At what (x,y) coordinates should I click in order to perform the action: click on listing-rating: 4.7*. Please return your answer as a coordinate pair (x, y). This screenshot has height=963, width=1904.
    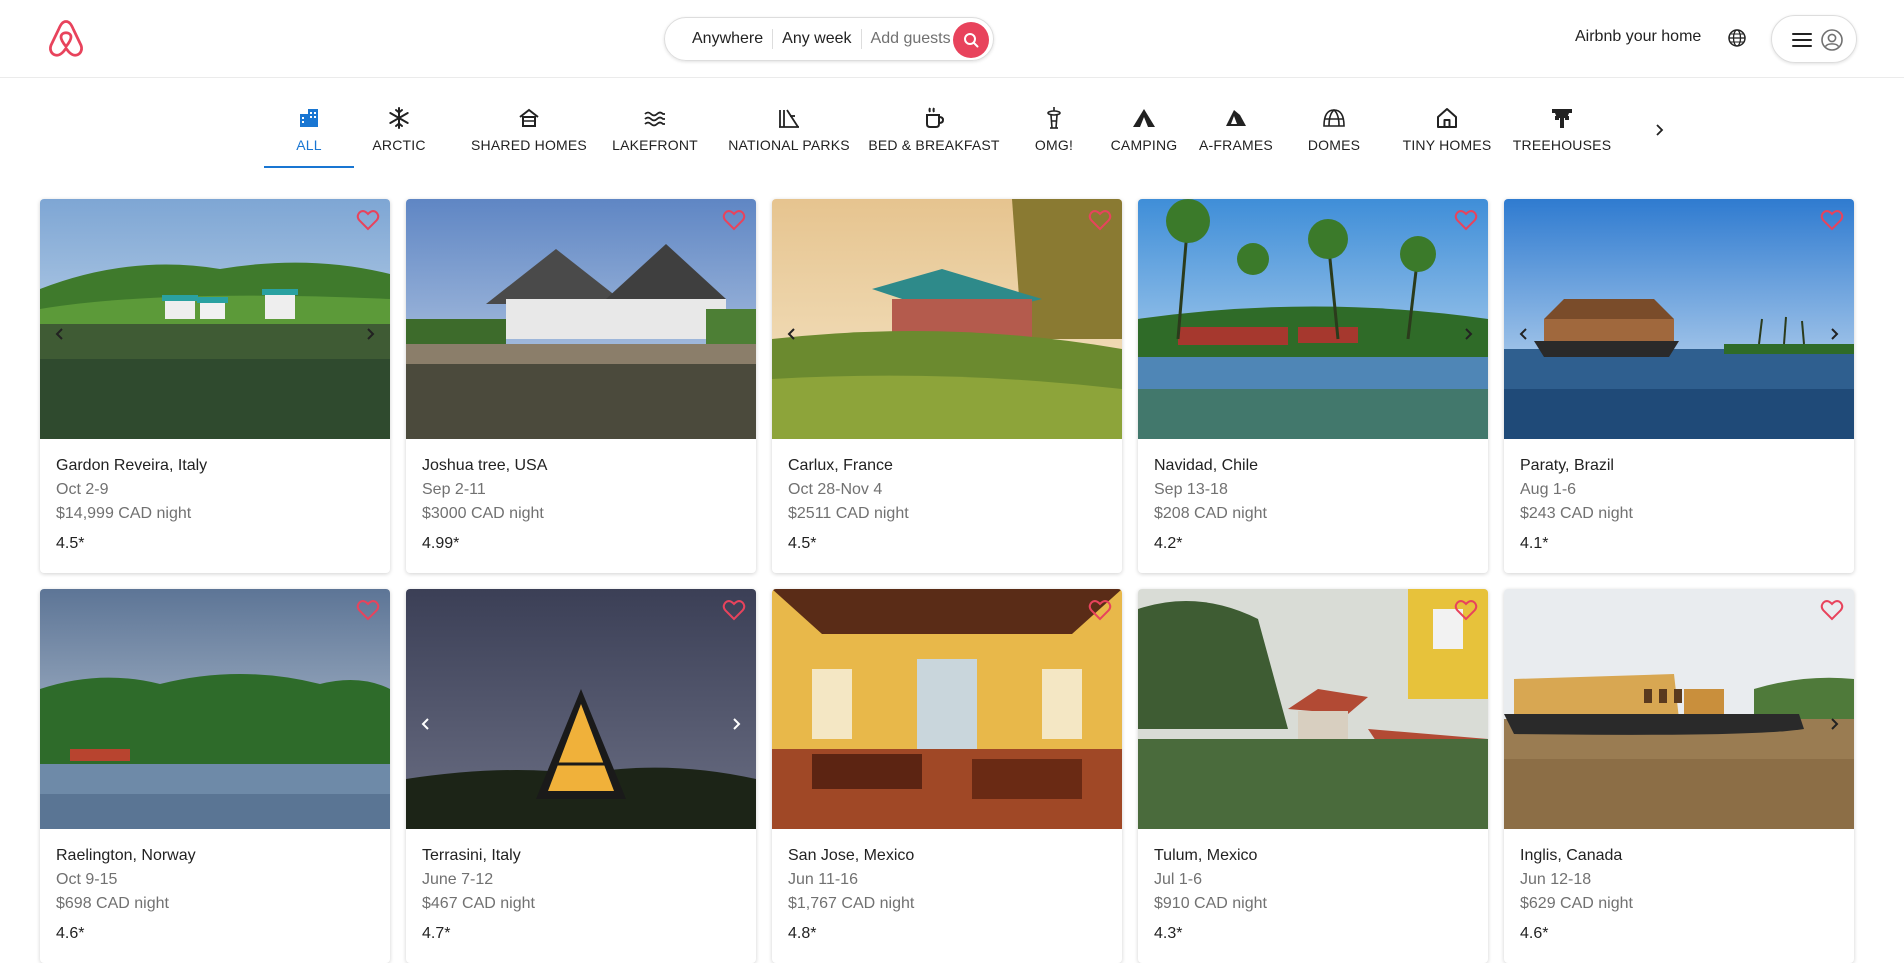
    Looking at the image, I should click on (436, 933).